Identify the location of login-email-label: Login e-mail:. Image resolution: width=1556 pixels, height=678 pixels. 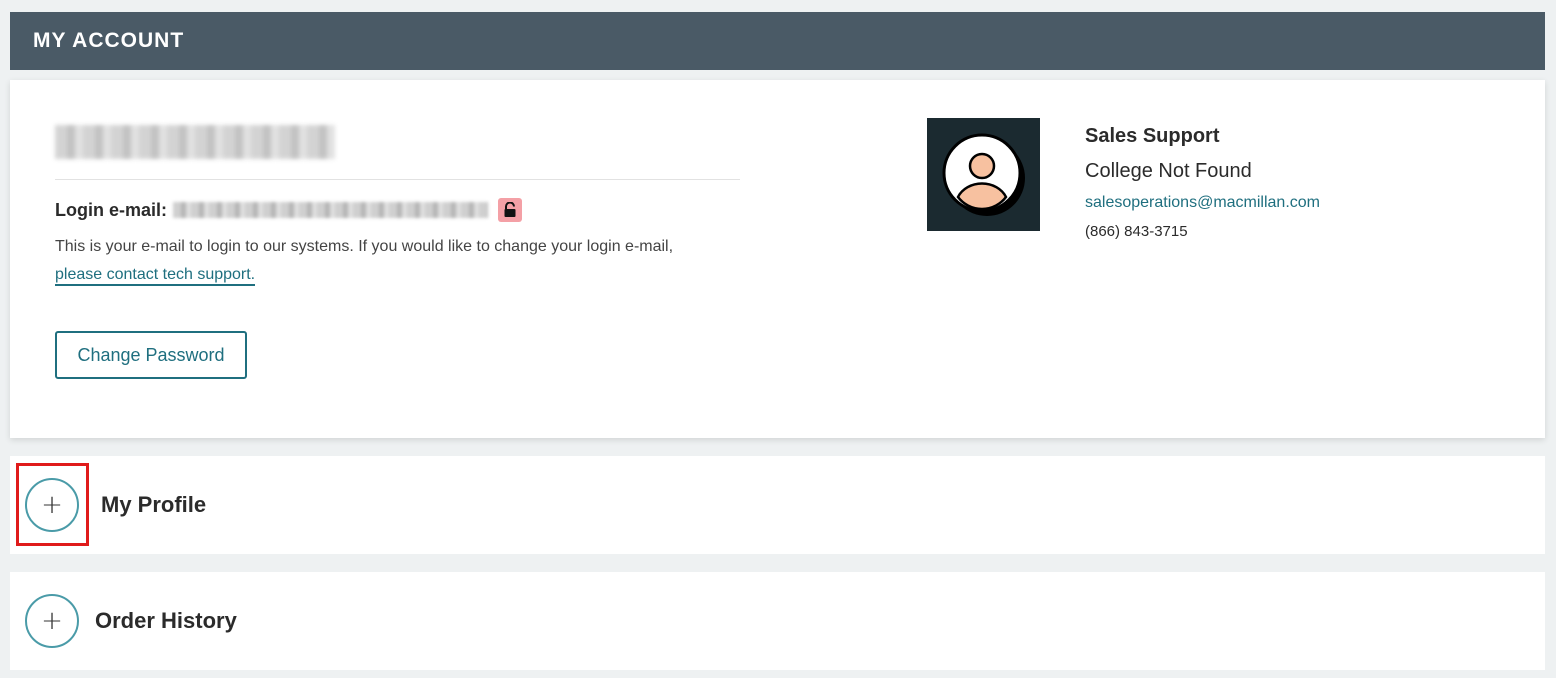
(111, 209).